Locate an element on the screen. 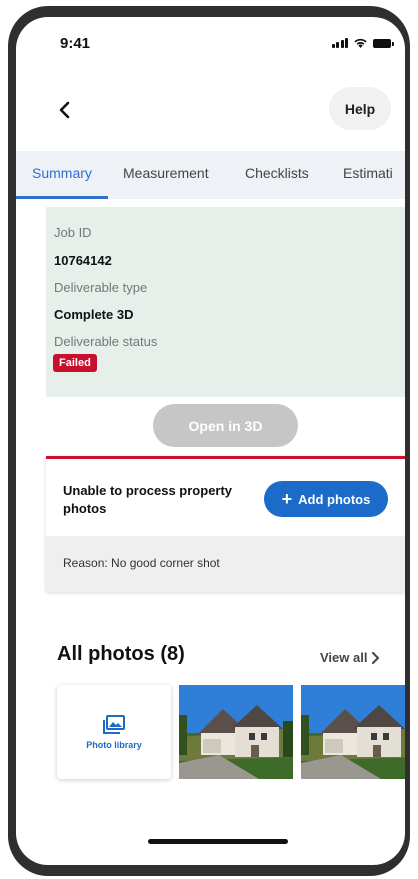  wifi-icon is located at coordinates (360, 43).